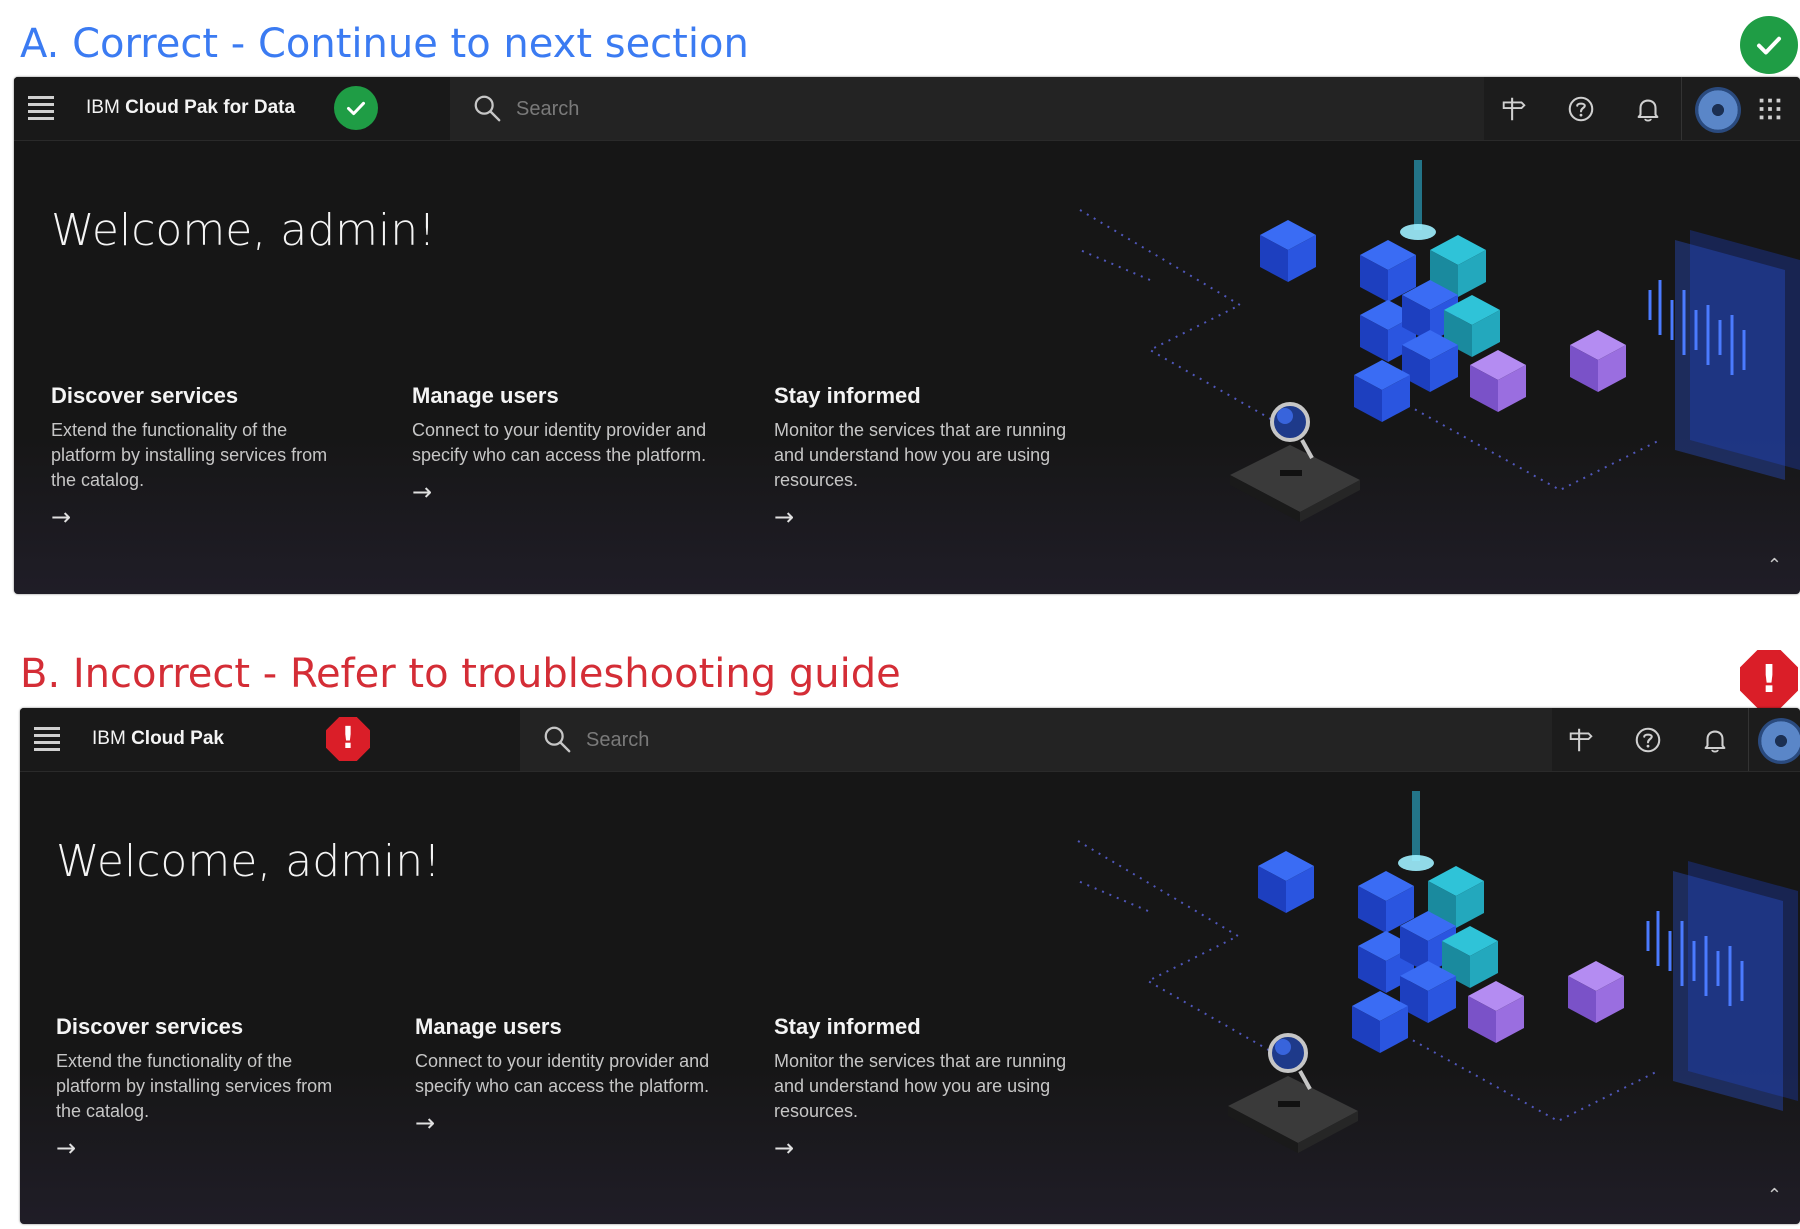 The image size is (1800, 1229). I want to click on top-navigation-bar: IBM Cloud Pak for Data Search, so click(907, 109).